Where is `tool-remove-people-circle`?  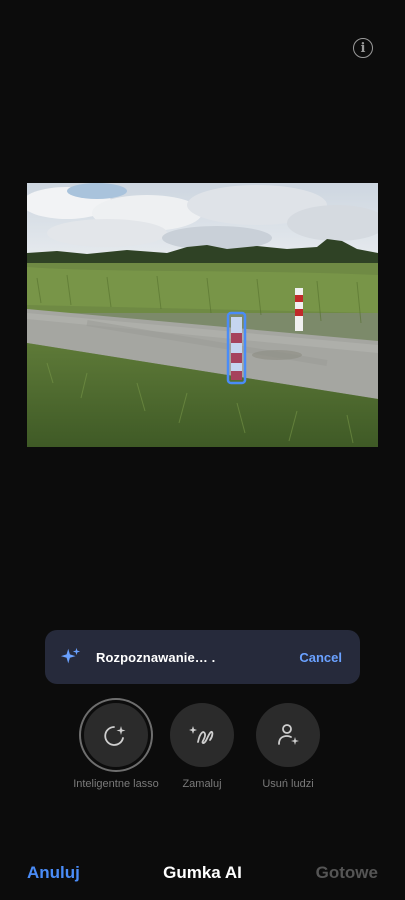 tool-remove-people-circle is located at coordinates (288, 735).